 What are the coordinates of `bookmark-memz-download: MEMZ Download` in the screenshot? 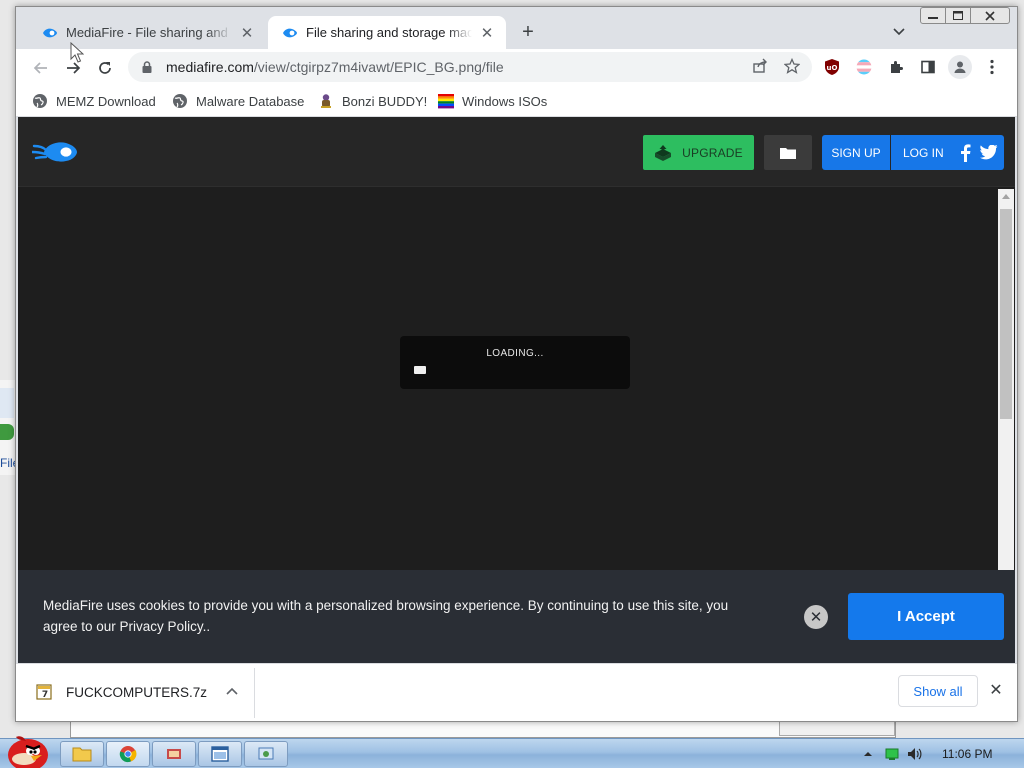 It's located at (94, 101).